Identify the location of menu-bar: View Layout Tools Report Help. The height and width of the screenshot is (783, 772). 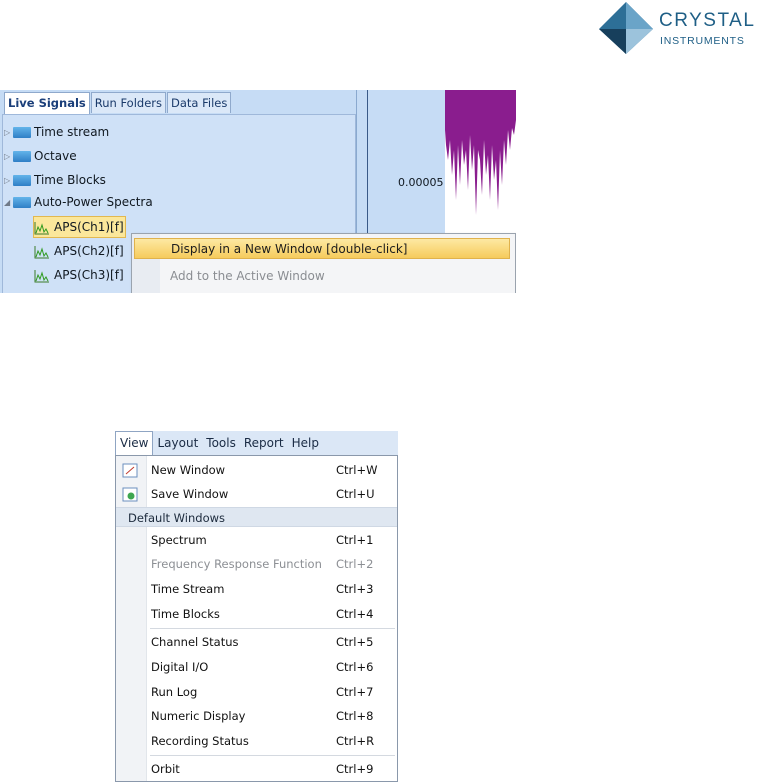
(256, 443).